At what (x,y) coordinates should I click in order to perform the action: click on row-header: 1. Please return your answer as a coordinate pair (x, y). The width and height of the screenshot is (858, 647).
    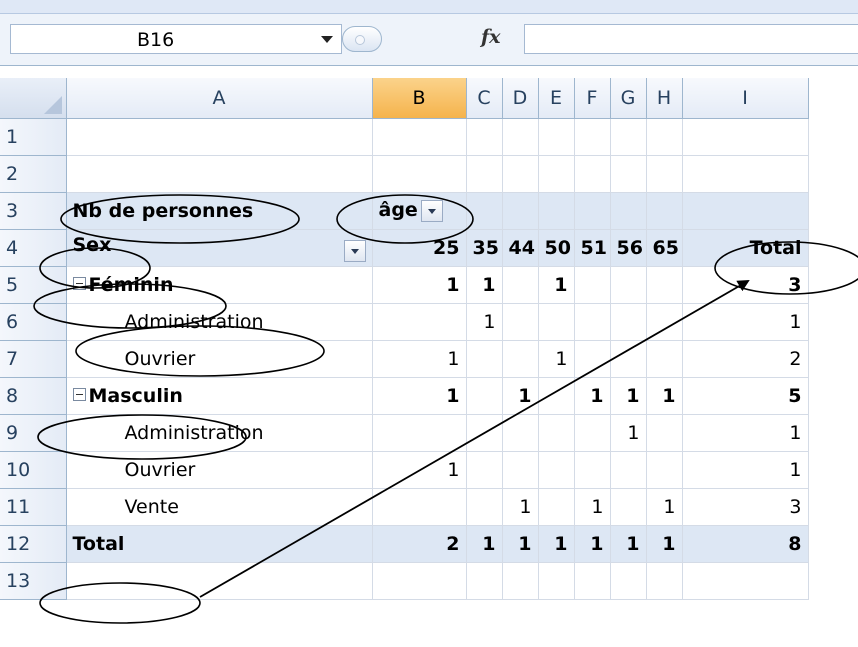
    Looking at the image, I should click on (33, 137).